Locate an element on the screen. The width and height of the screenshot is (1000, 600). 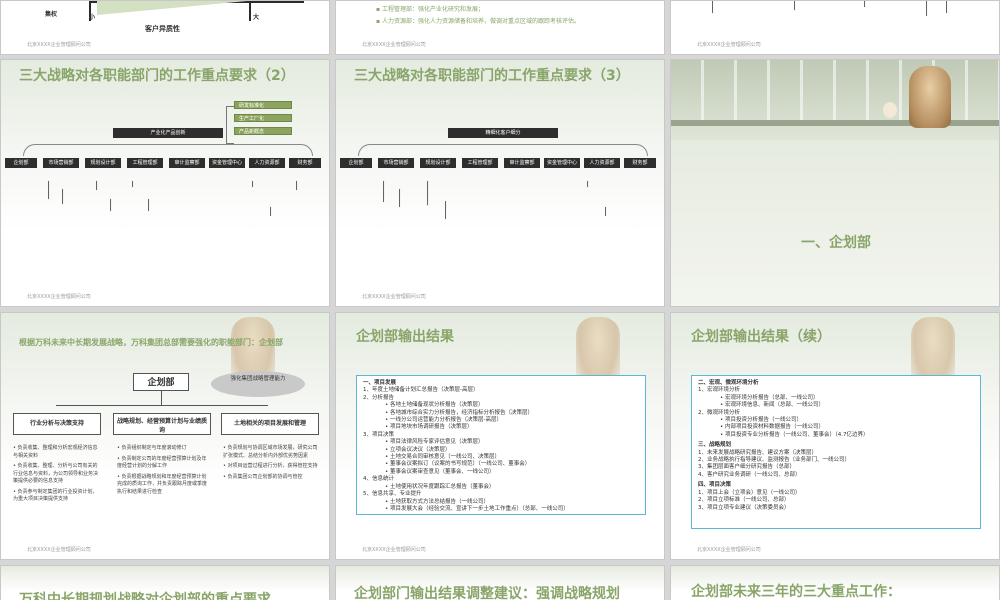
axis-label-small: 小 is located at coordinates (92, 17).